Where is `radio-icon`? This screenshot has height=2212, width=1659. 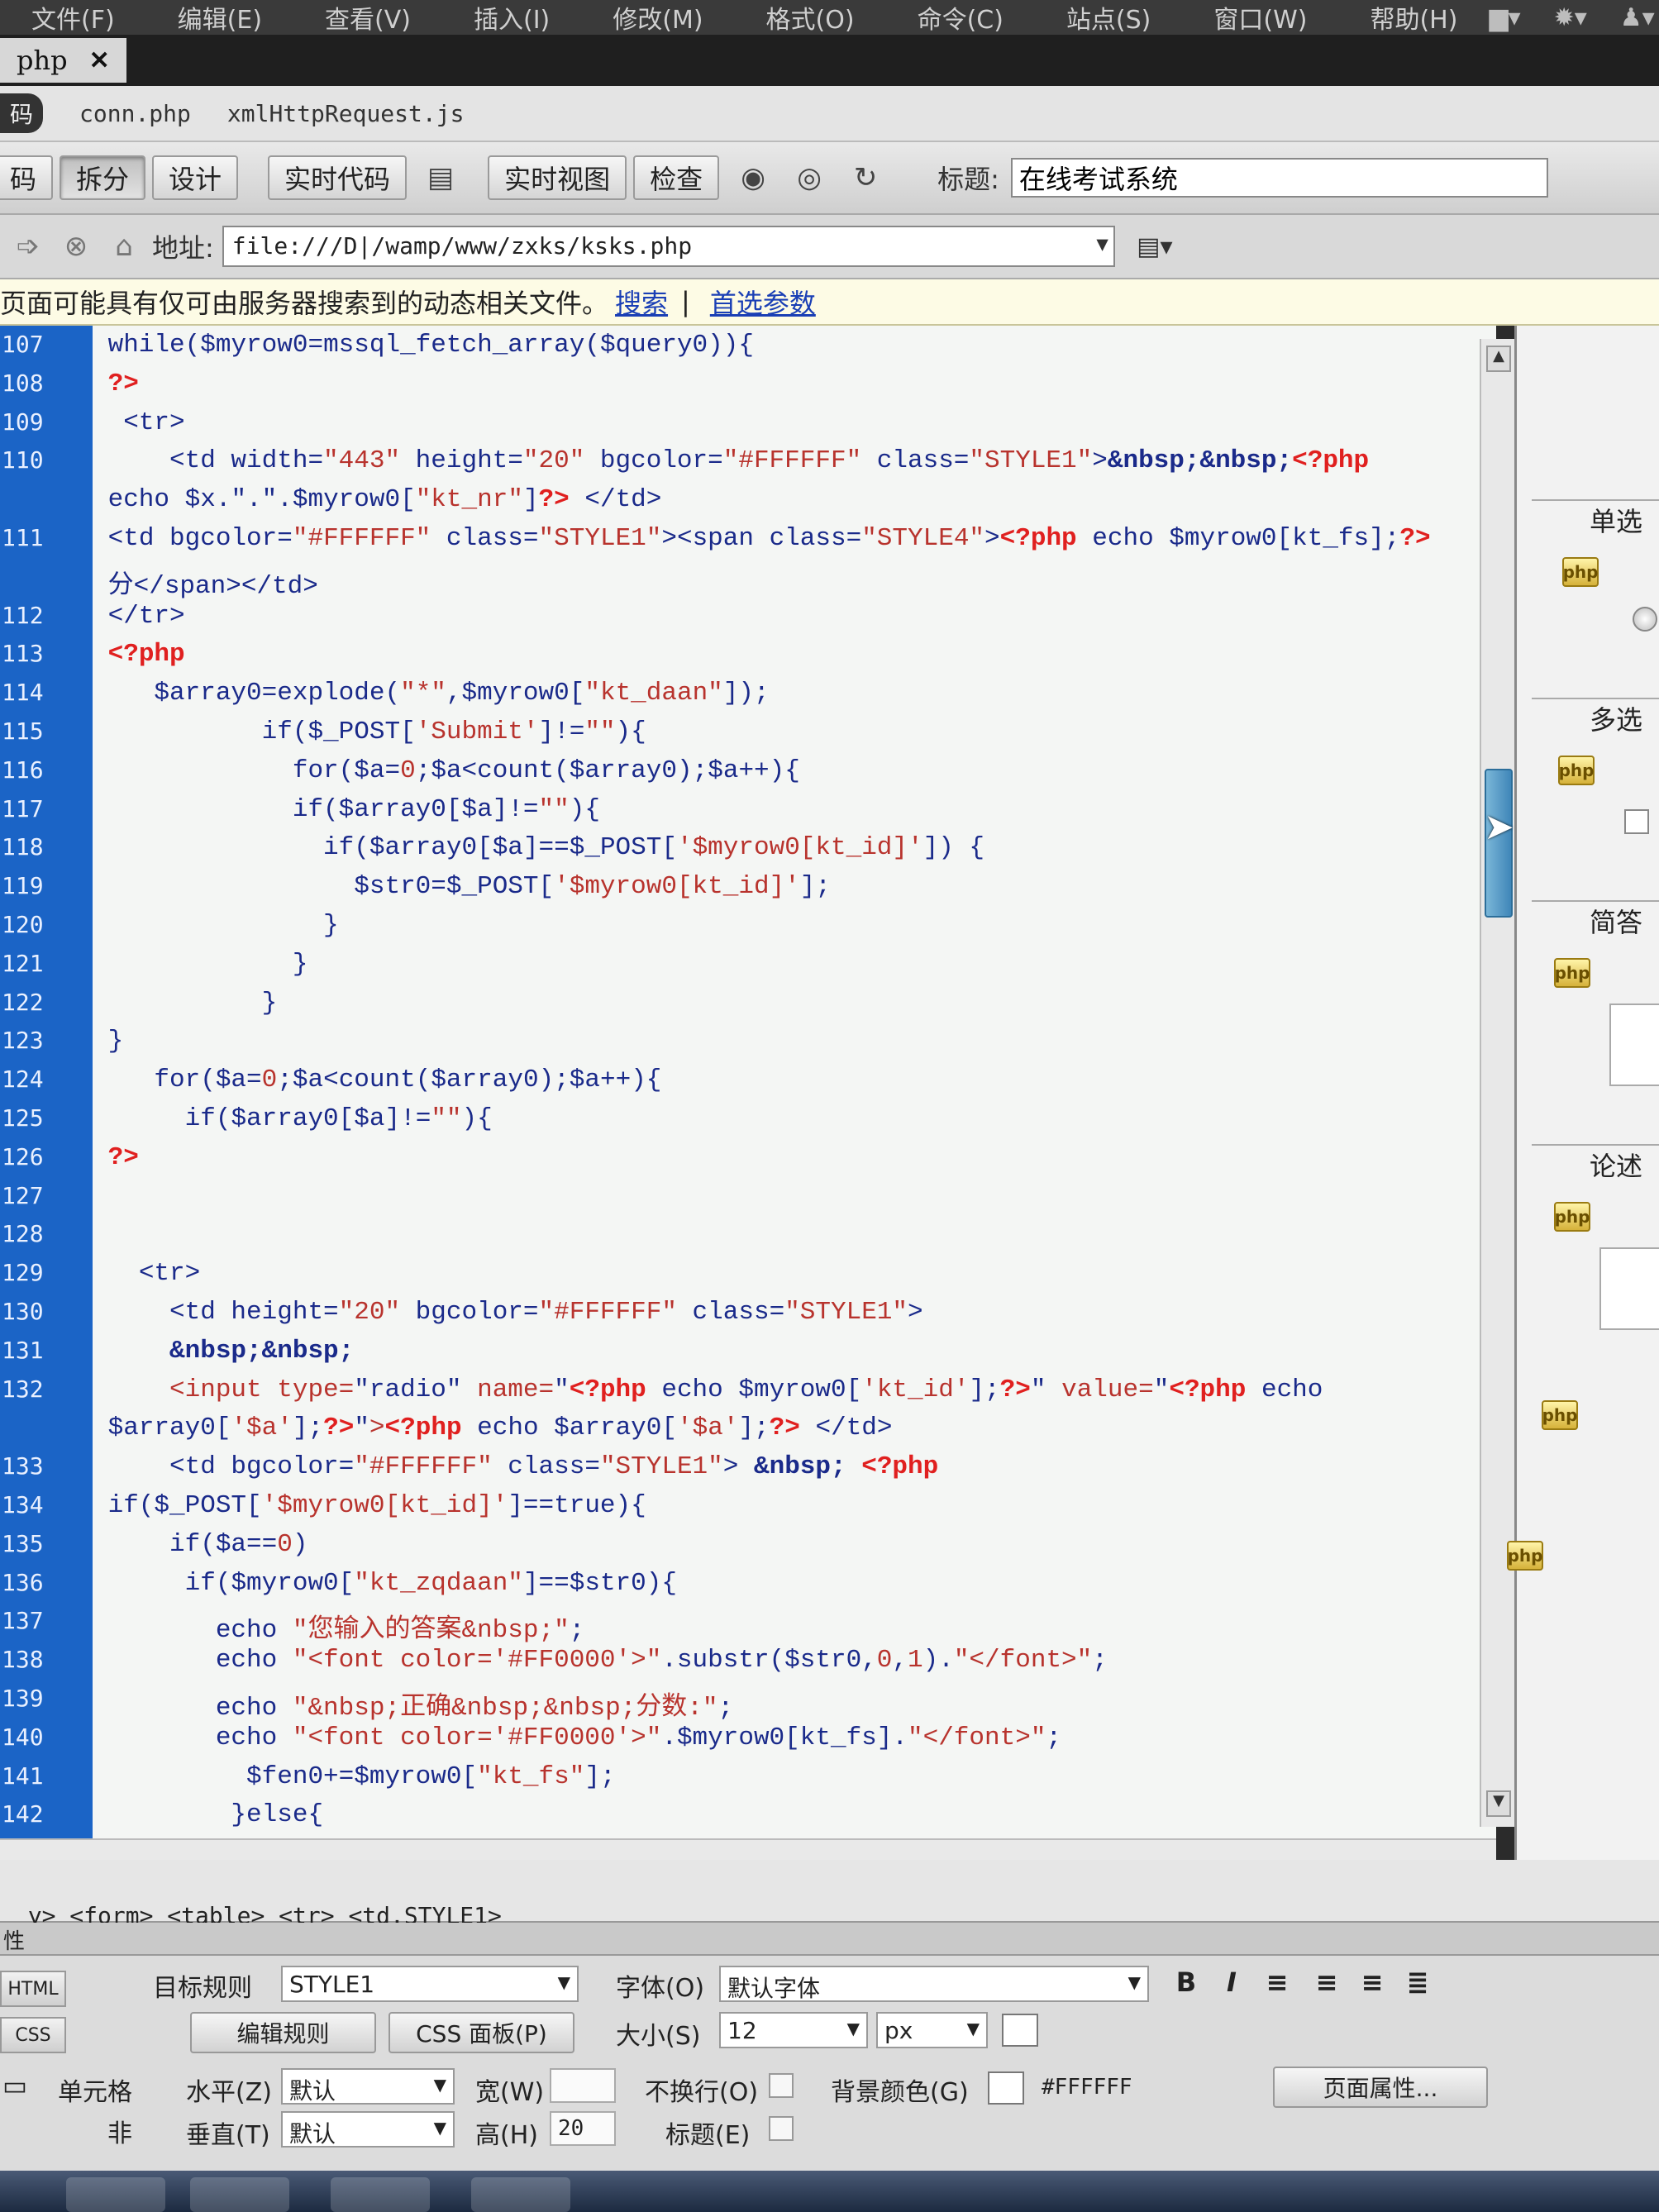 radio-icon is located at coordinates (1645, 619).